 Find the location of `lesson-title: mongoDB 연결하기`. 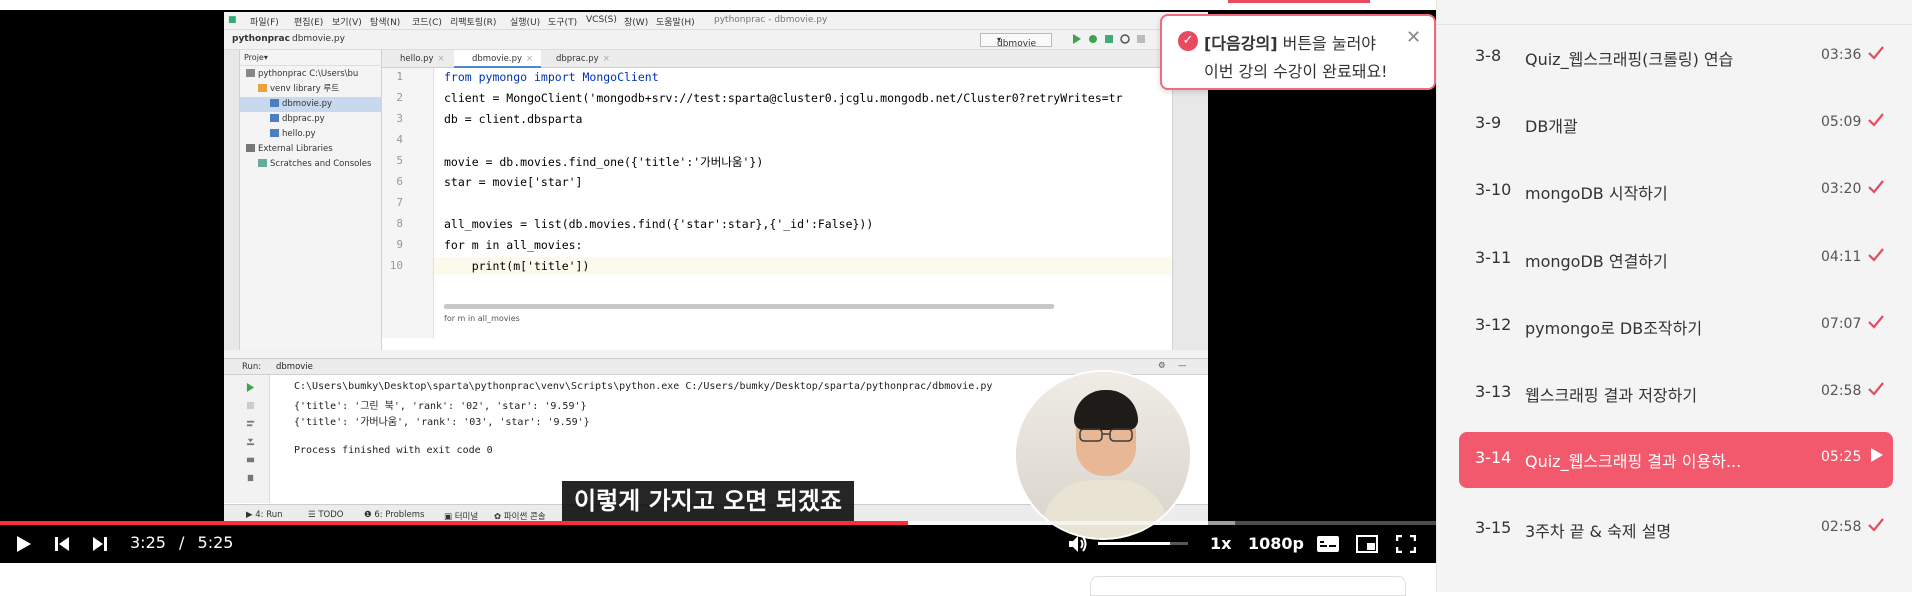

lesson-title: mongoDB 연결하기 is located at coordinates (1596, 261).